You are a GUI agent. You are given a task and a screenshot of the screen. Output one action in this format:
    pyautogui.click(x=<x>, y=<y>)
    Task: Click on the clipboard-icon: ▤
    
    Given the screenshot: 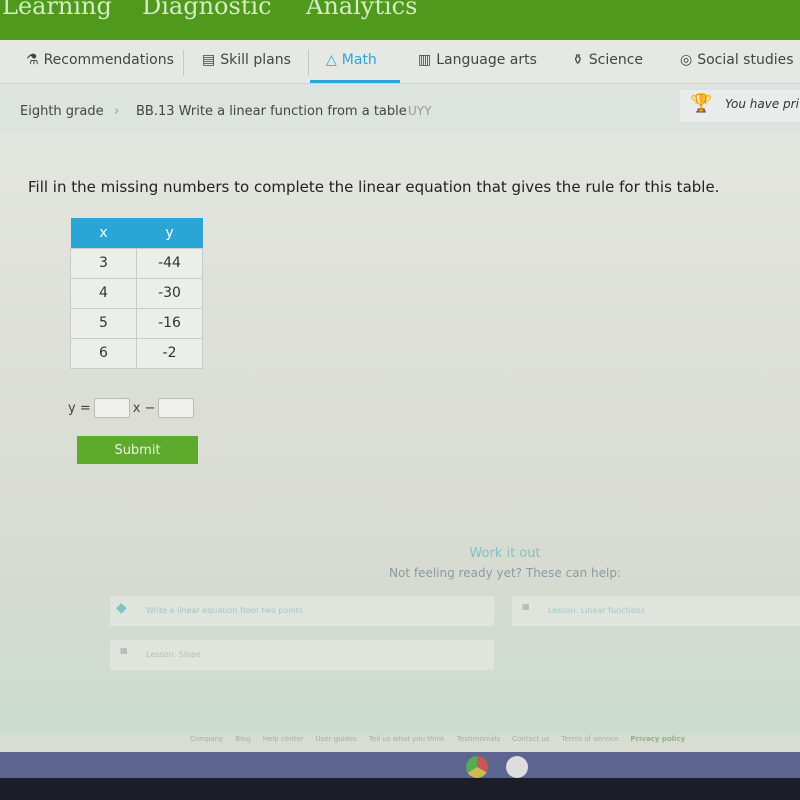 What is the action you would take?
    pyautogui.click(x=209, y=60)
    